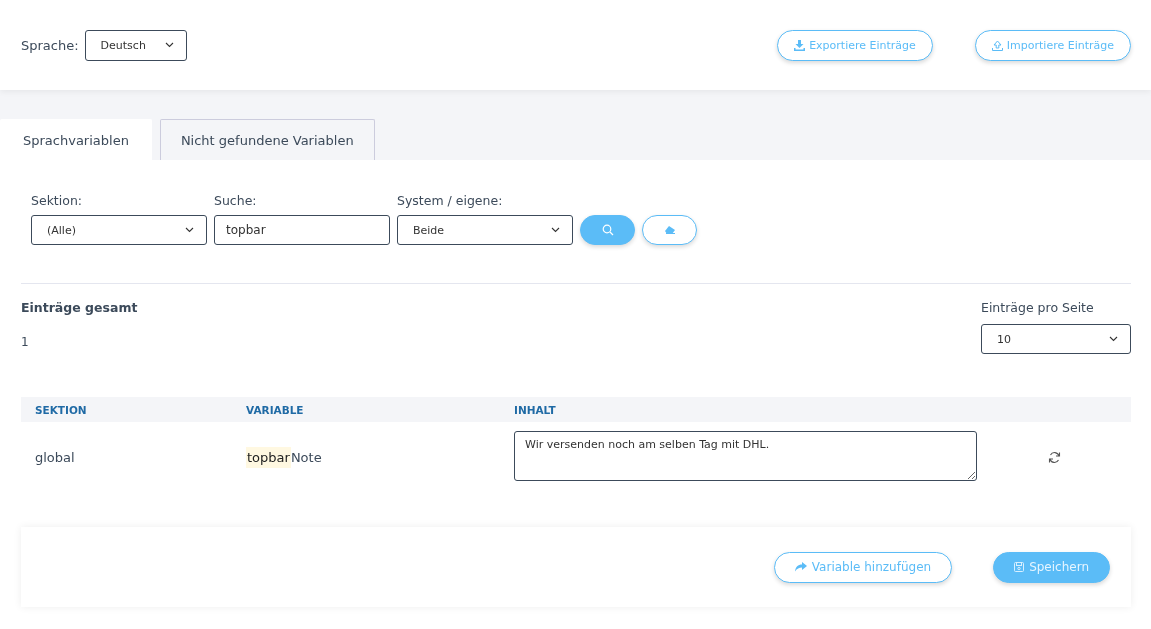  Describe the element at coordinates (1054, 457) in the screenshot. I see `refresh-icon` at that location.